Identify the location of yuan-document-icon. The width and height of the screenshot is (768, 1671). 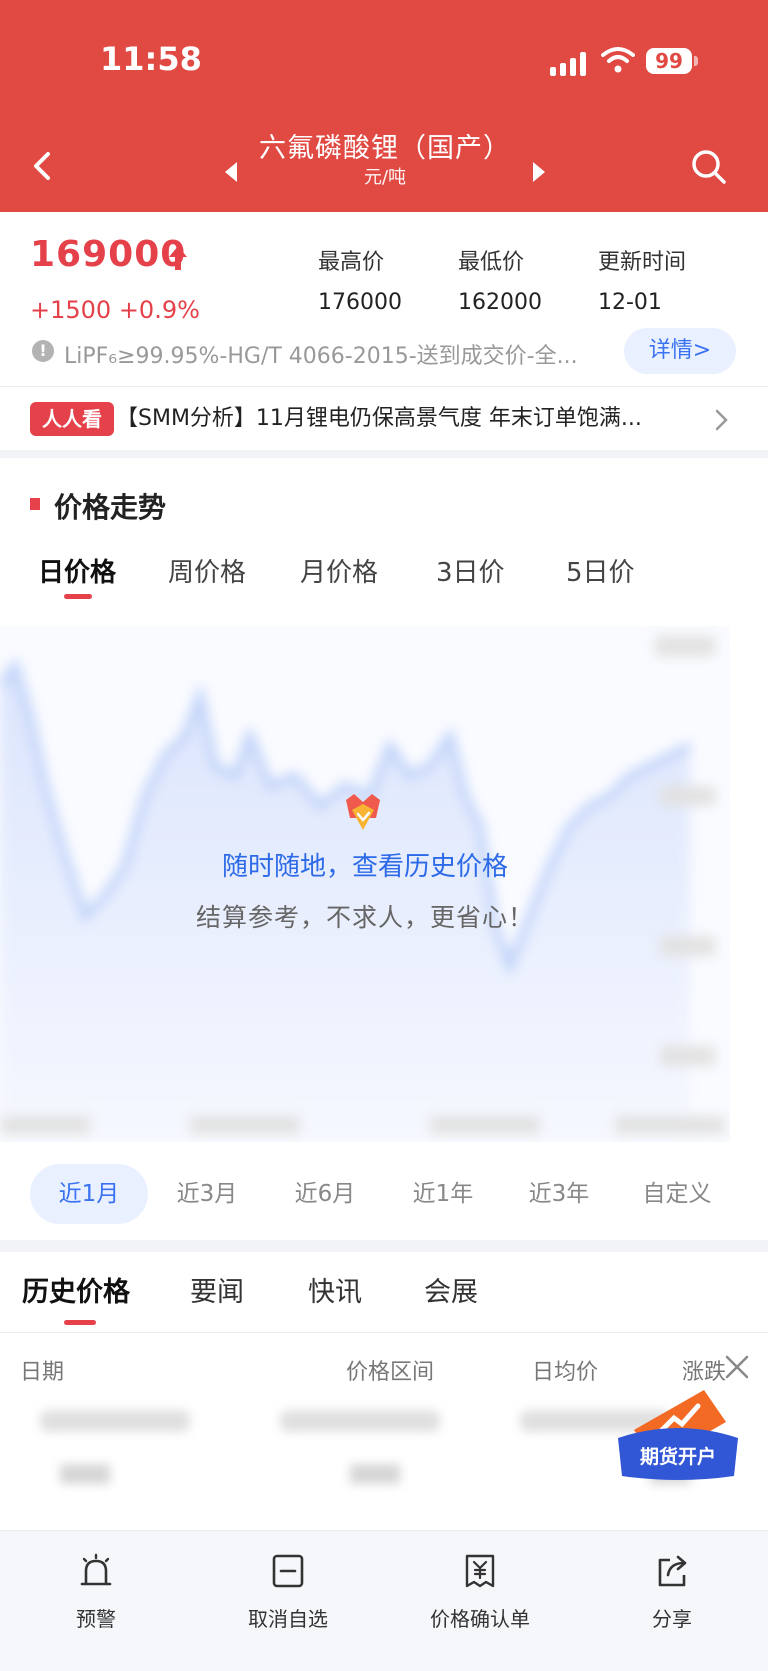
(480, 1571).